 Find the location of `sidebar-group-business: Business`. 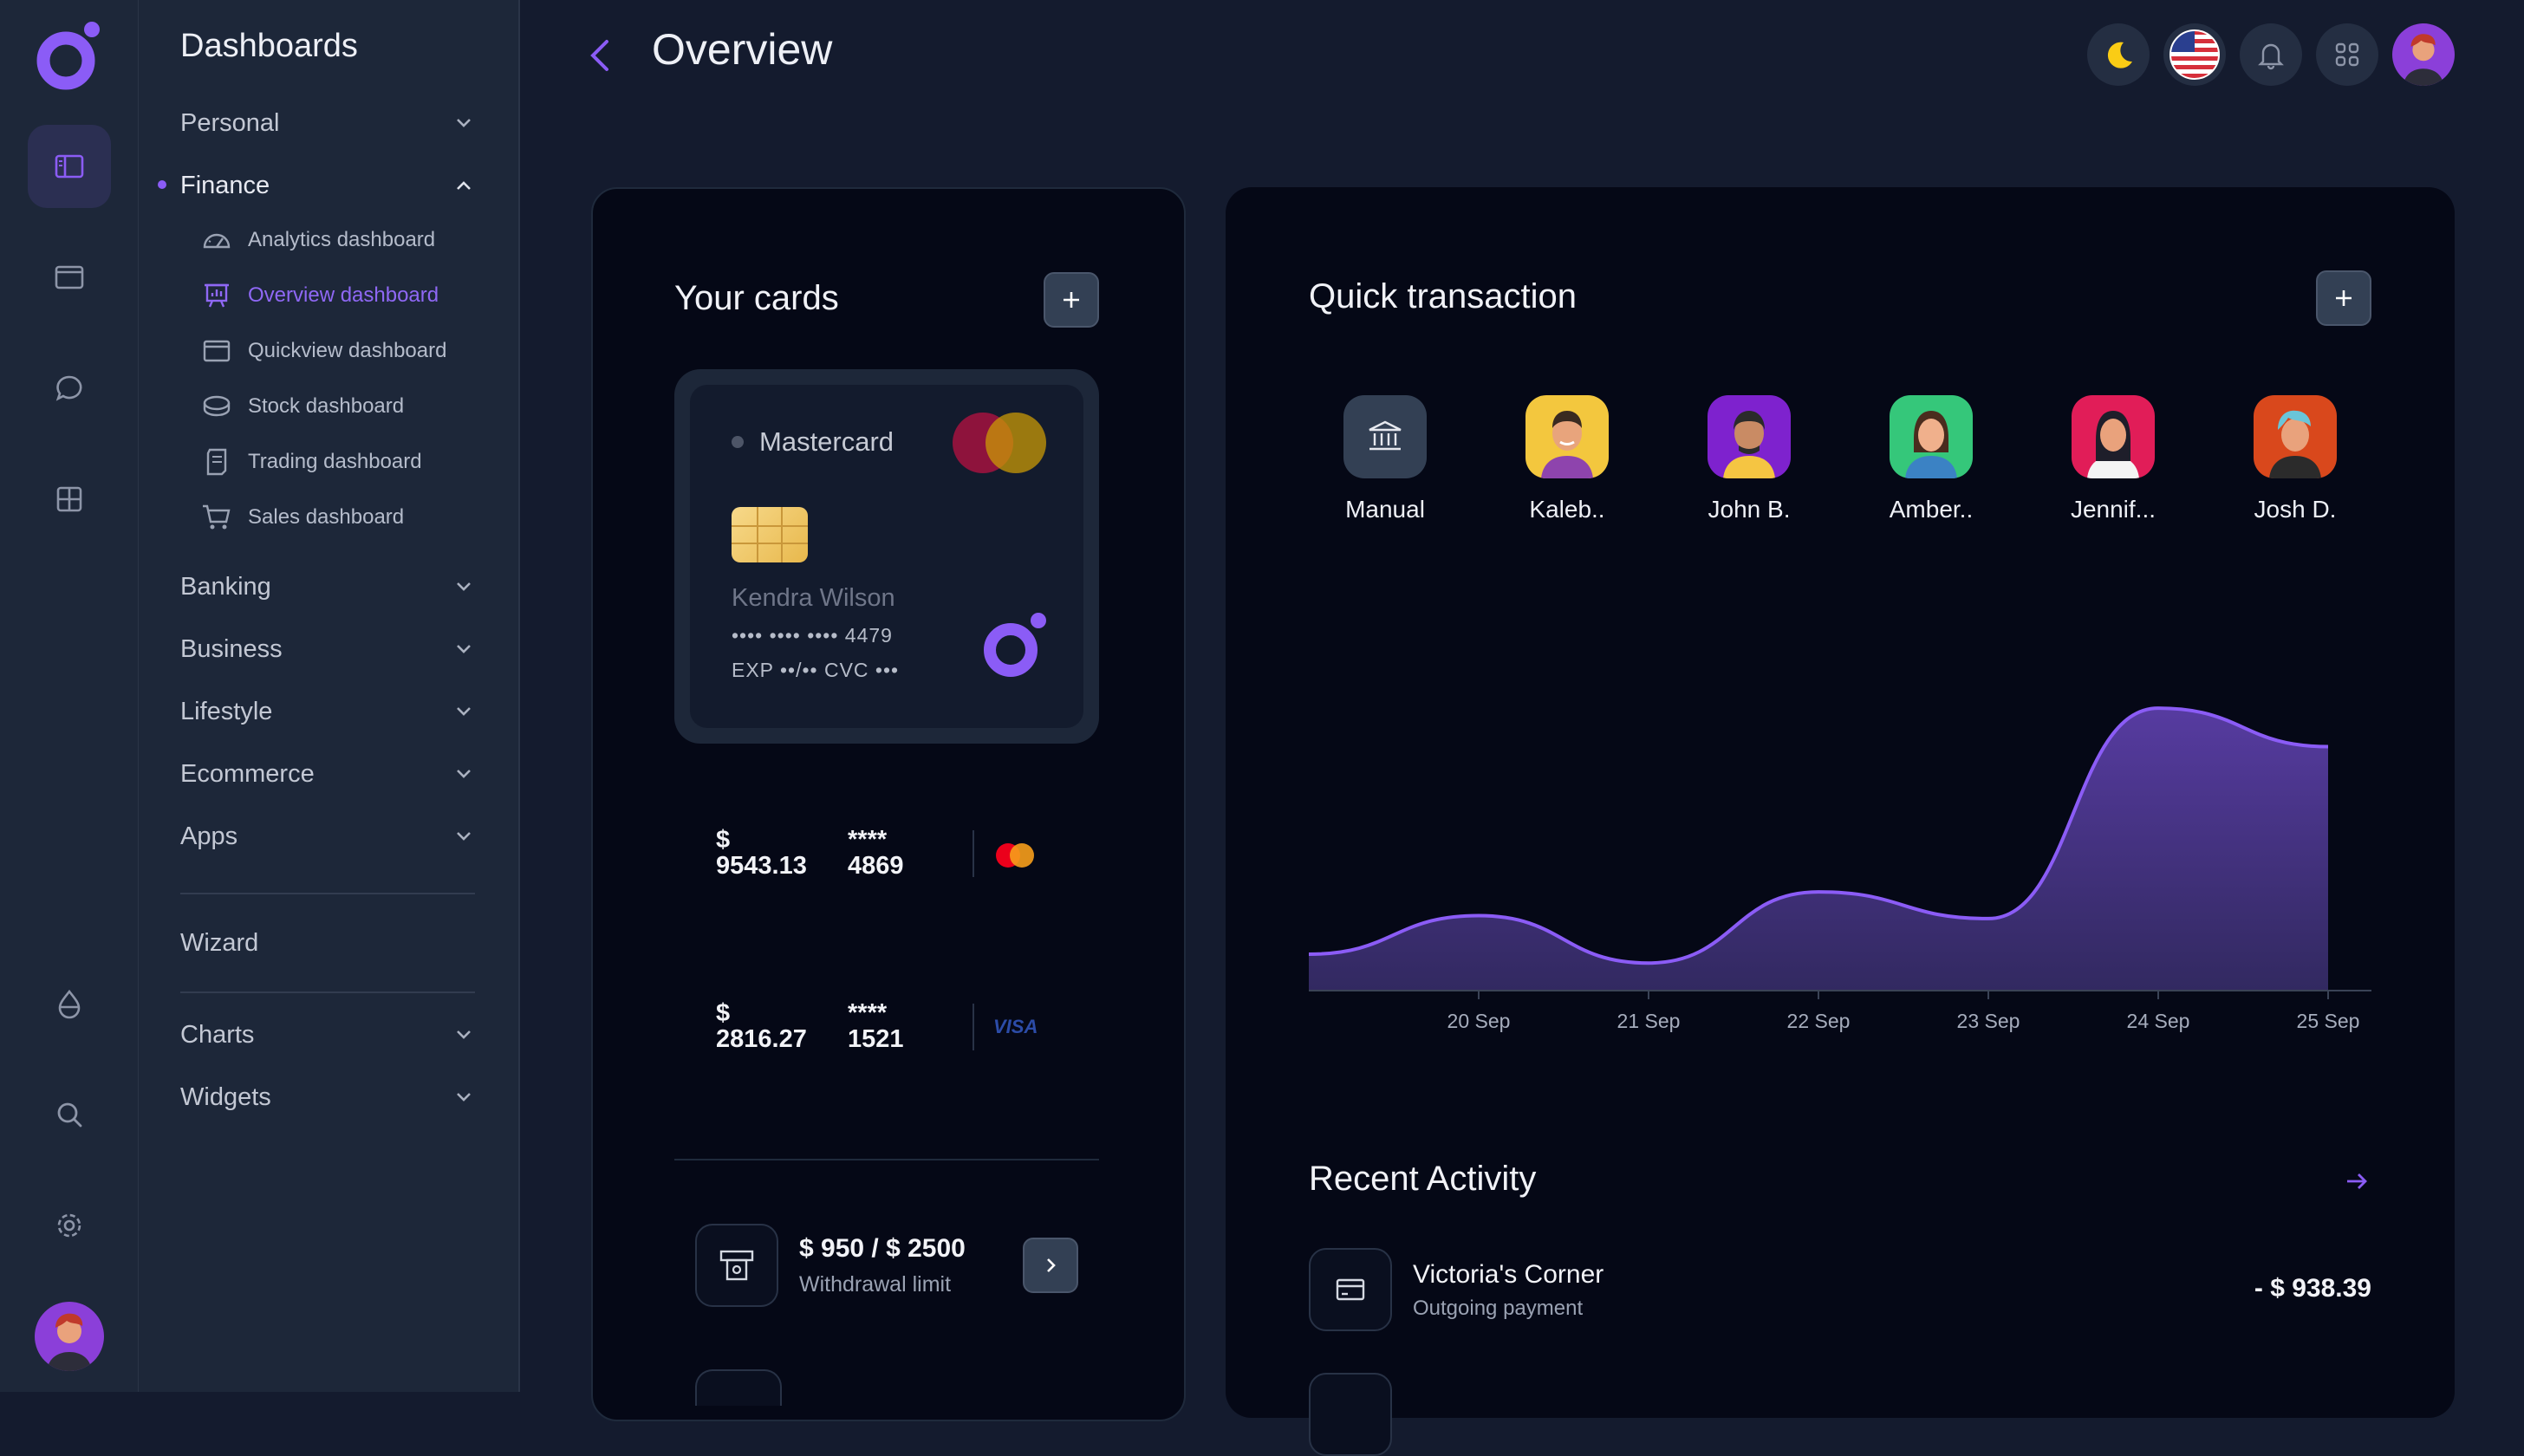

sidebar-group-business: Business is located at coordinates (327, 649).